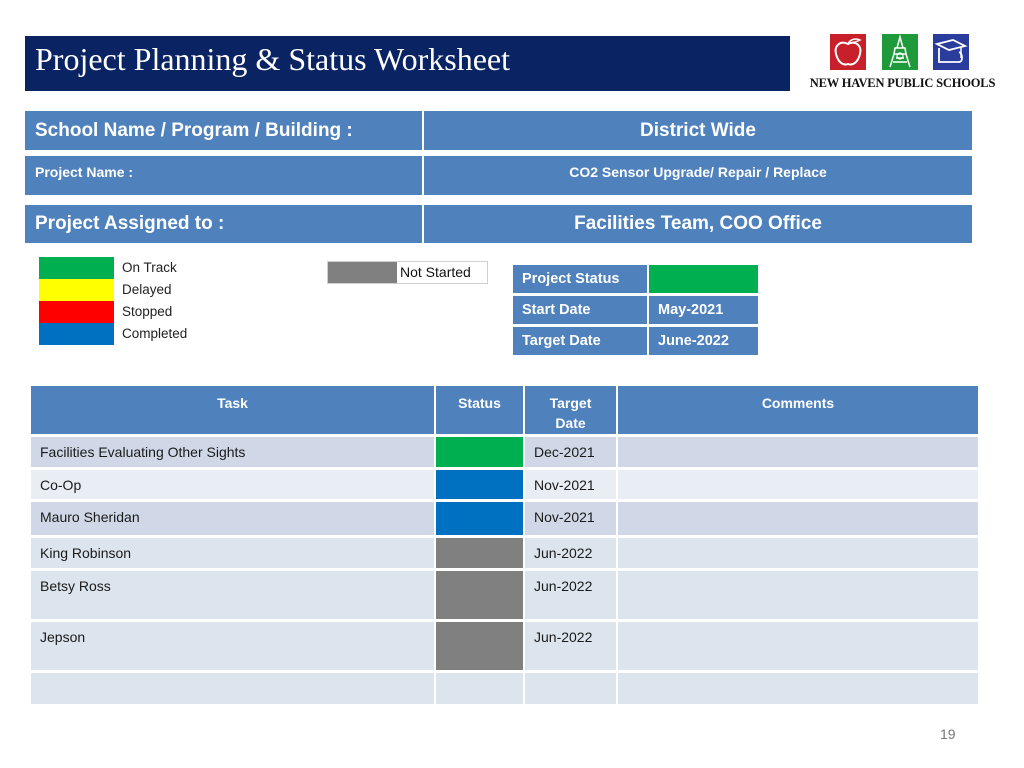  I want to click on school-logo: NEW HAVEN PUBLIC SCHOOLS, so click(902, 64).